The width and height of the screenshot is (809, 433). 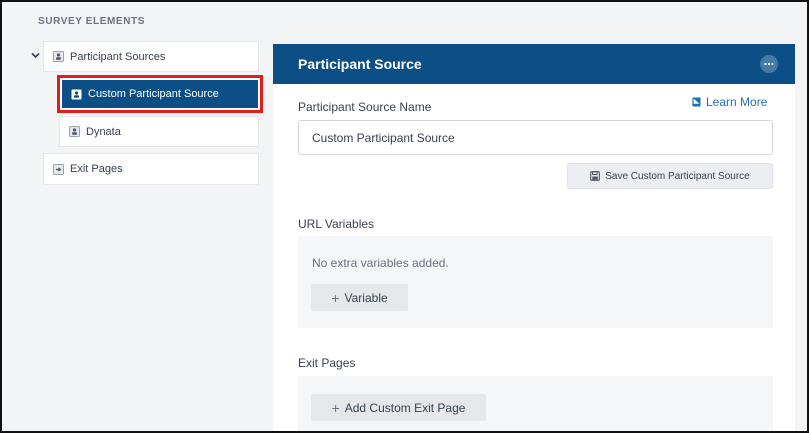 I want to click on tree-item-exit-pages: Exit Pages, so click(x=151, y=169).